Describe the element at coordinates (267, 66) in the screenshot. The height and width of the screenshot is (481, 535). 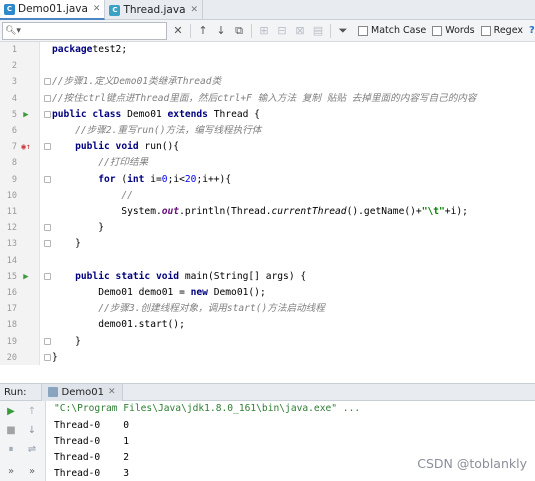
I see `code-line: 2` at that location.